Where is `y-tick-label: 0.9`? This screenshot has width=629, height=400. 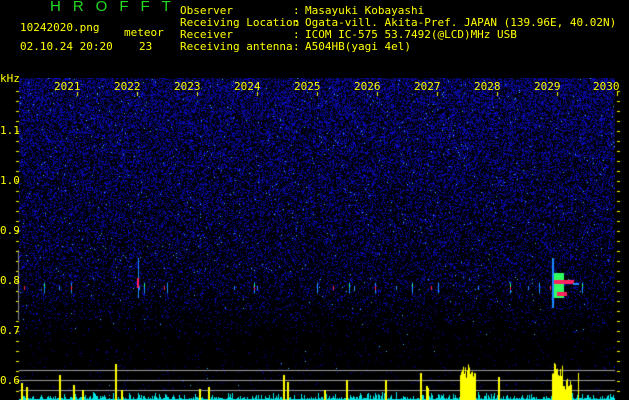
y-tick-label: 0.9 is located at coordinates (10, 230).